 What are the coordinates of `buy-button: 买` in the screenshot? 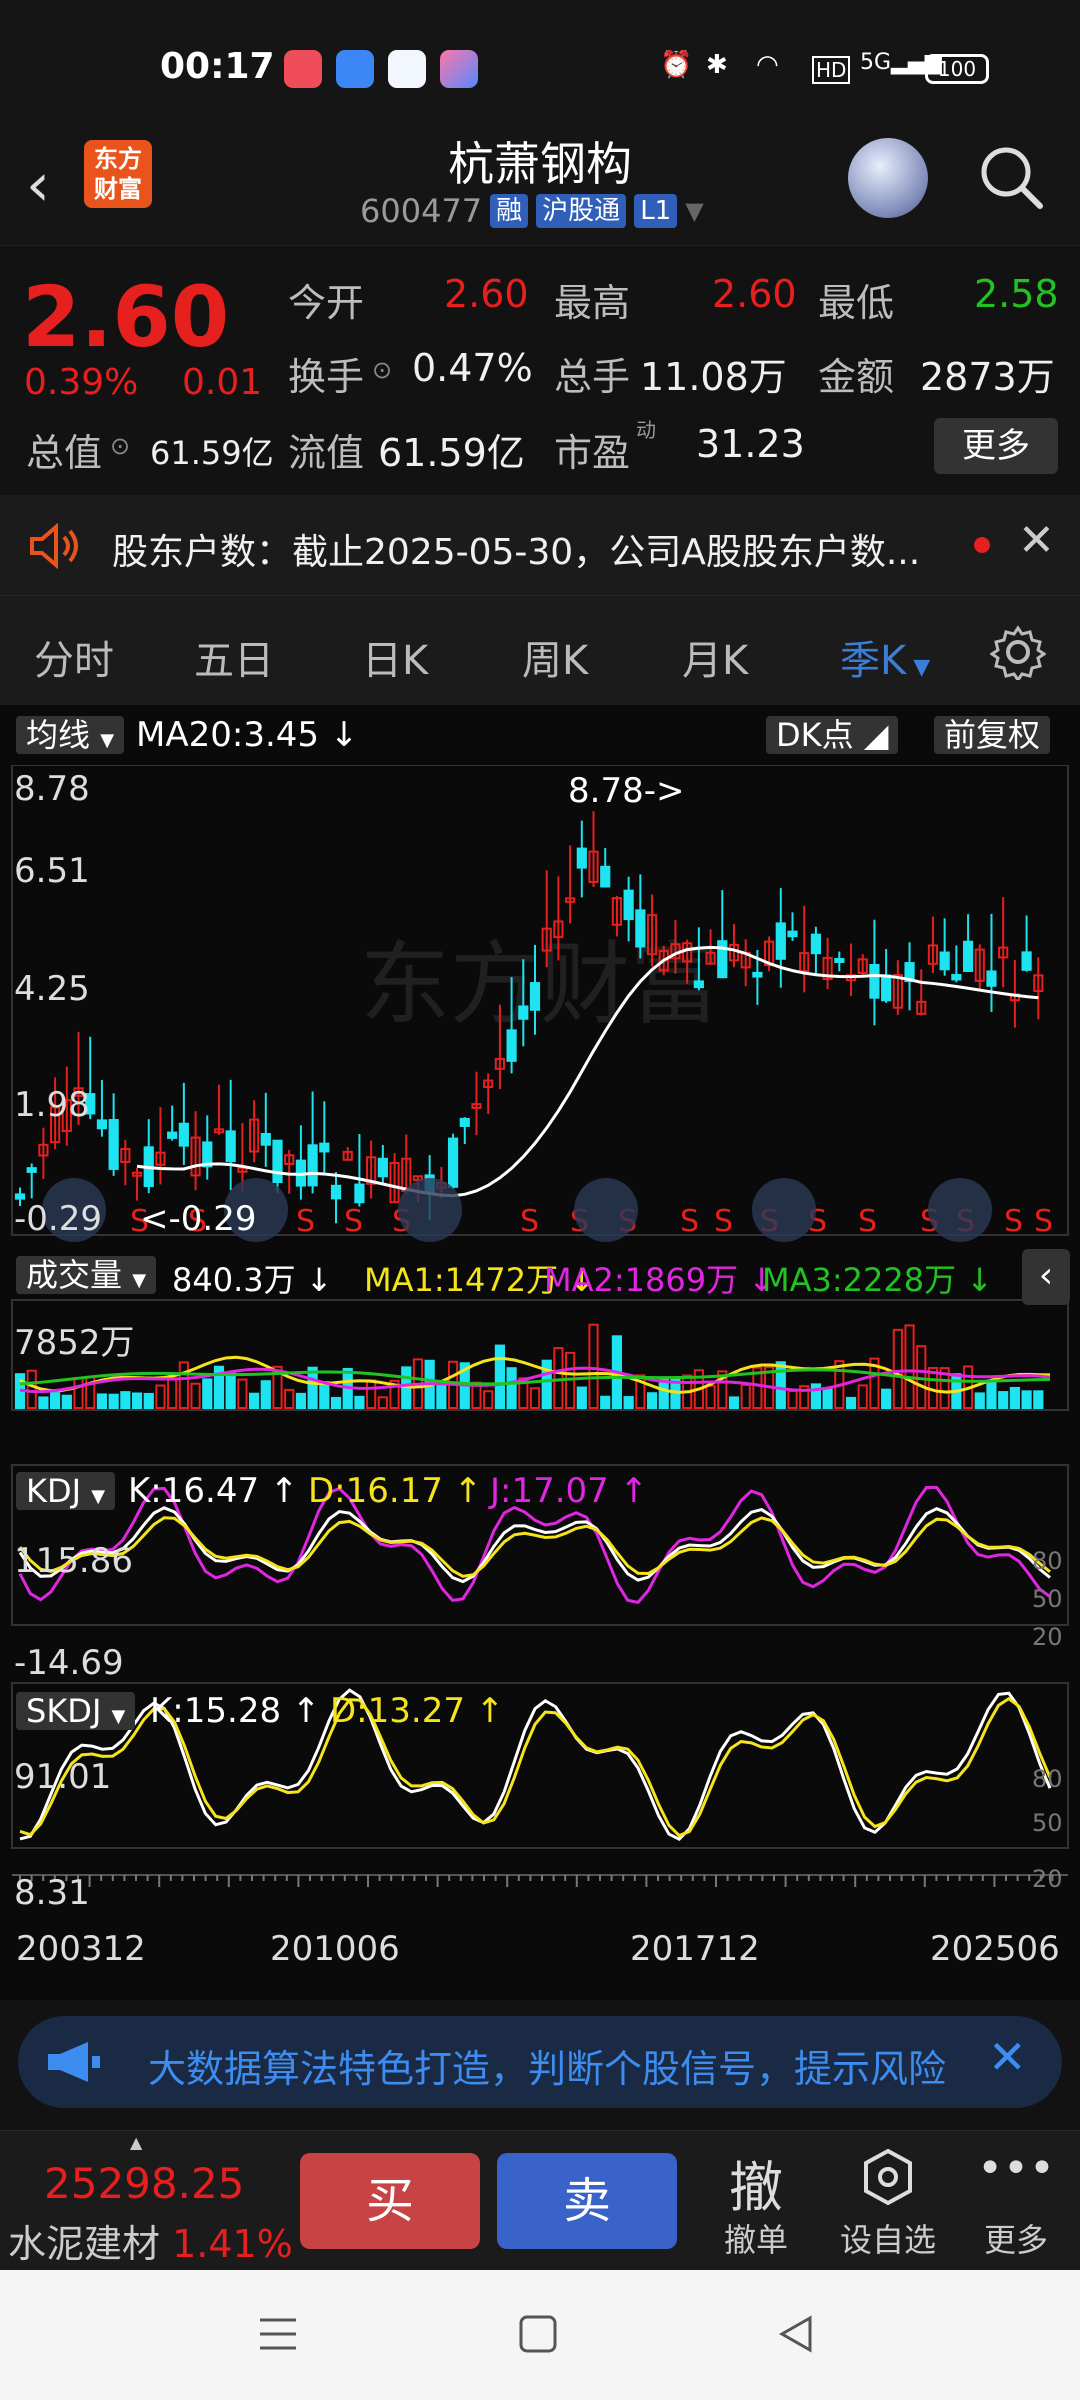 It's located at (390, 2201).